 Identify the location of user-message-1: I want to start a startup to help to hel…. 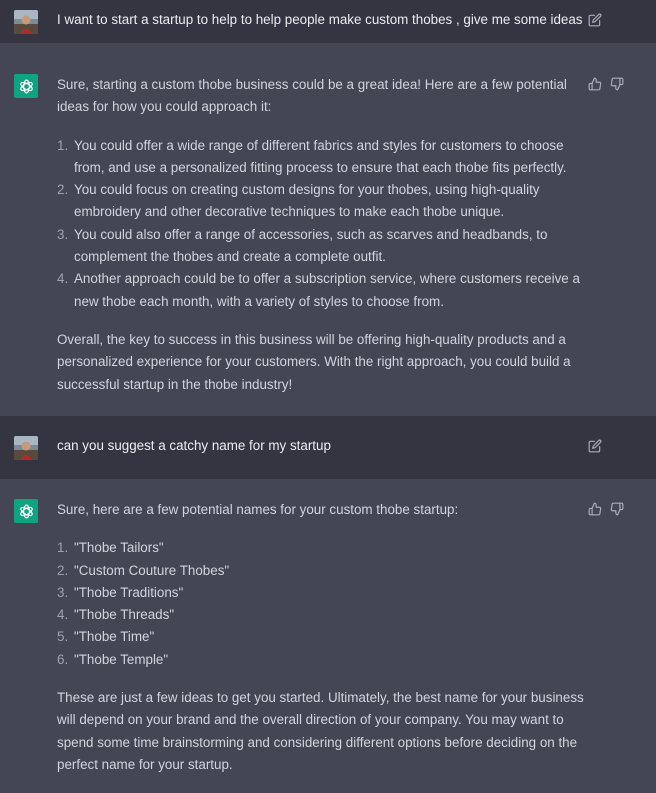
(328, 21).